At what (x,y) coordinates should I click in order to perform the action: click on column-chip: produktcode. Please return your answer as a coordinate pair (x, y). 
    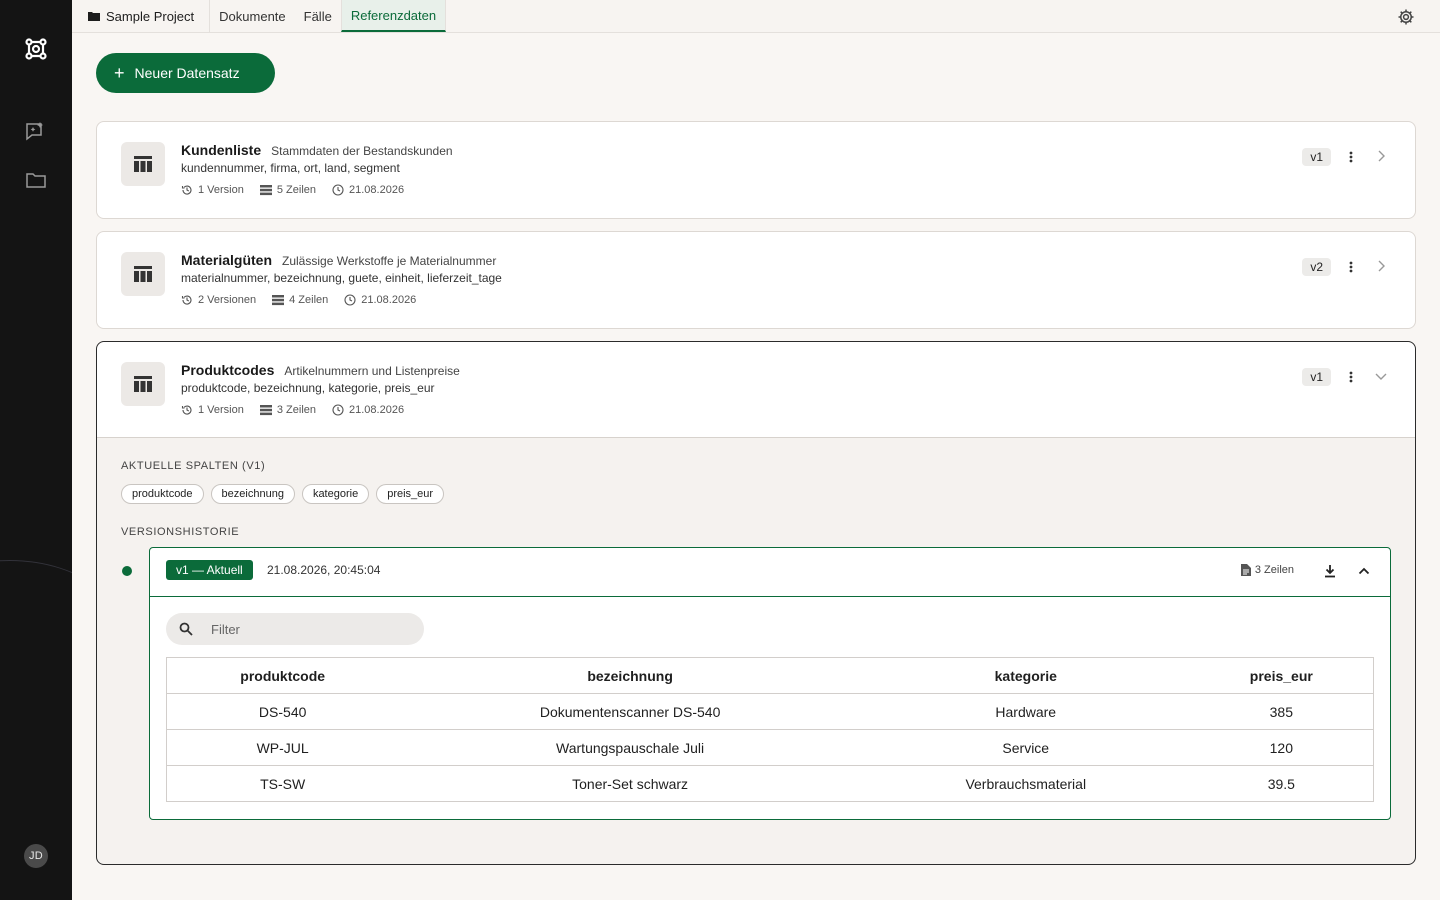
    Looking at the image, I should click on (162, 494).